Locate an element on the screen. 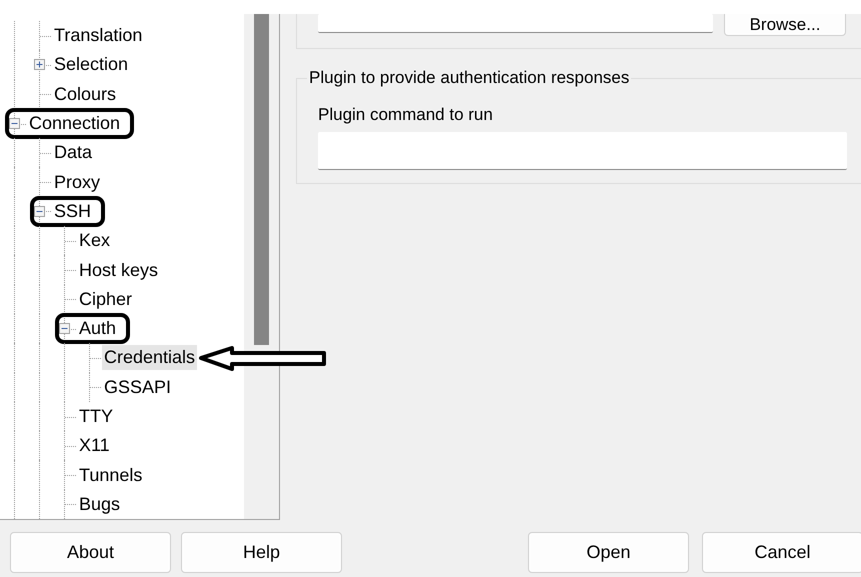 This screenshot has width=861, height=577. tree-item: Credentials is located at coordinates (150, 357).